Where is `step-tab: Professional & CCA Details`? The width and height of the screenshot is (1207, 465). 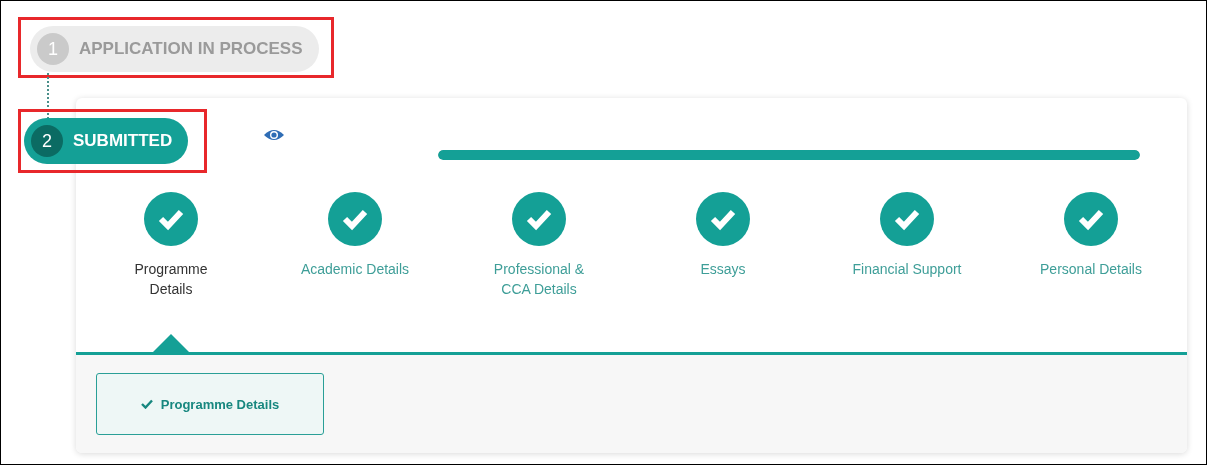
step-tab: Professional & CCA Details is located at coordinates (539, 279).